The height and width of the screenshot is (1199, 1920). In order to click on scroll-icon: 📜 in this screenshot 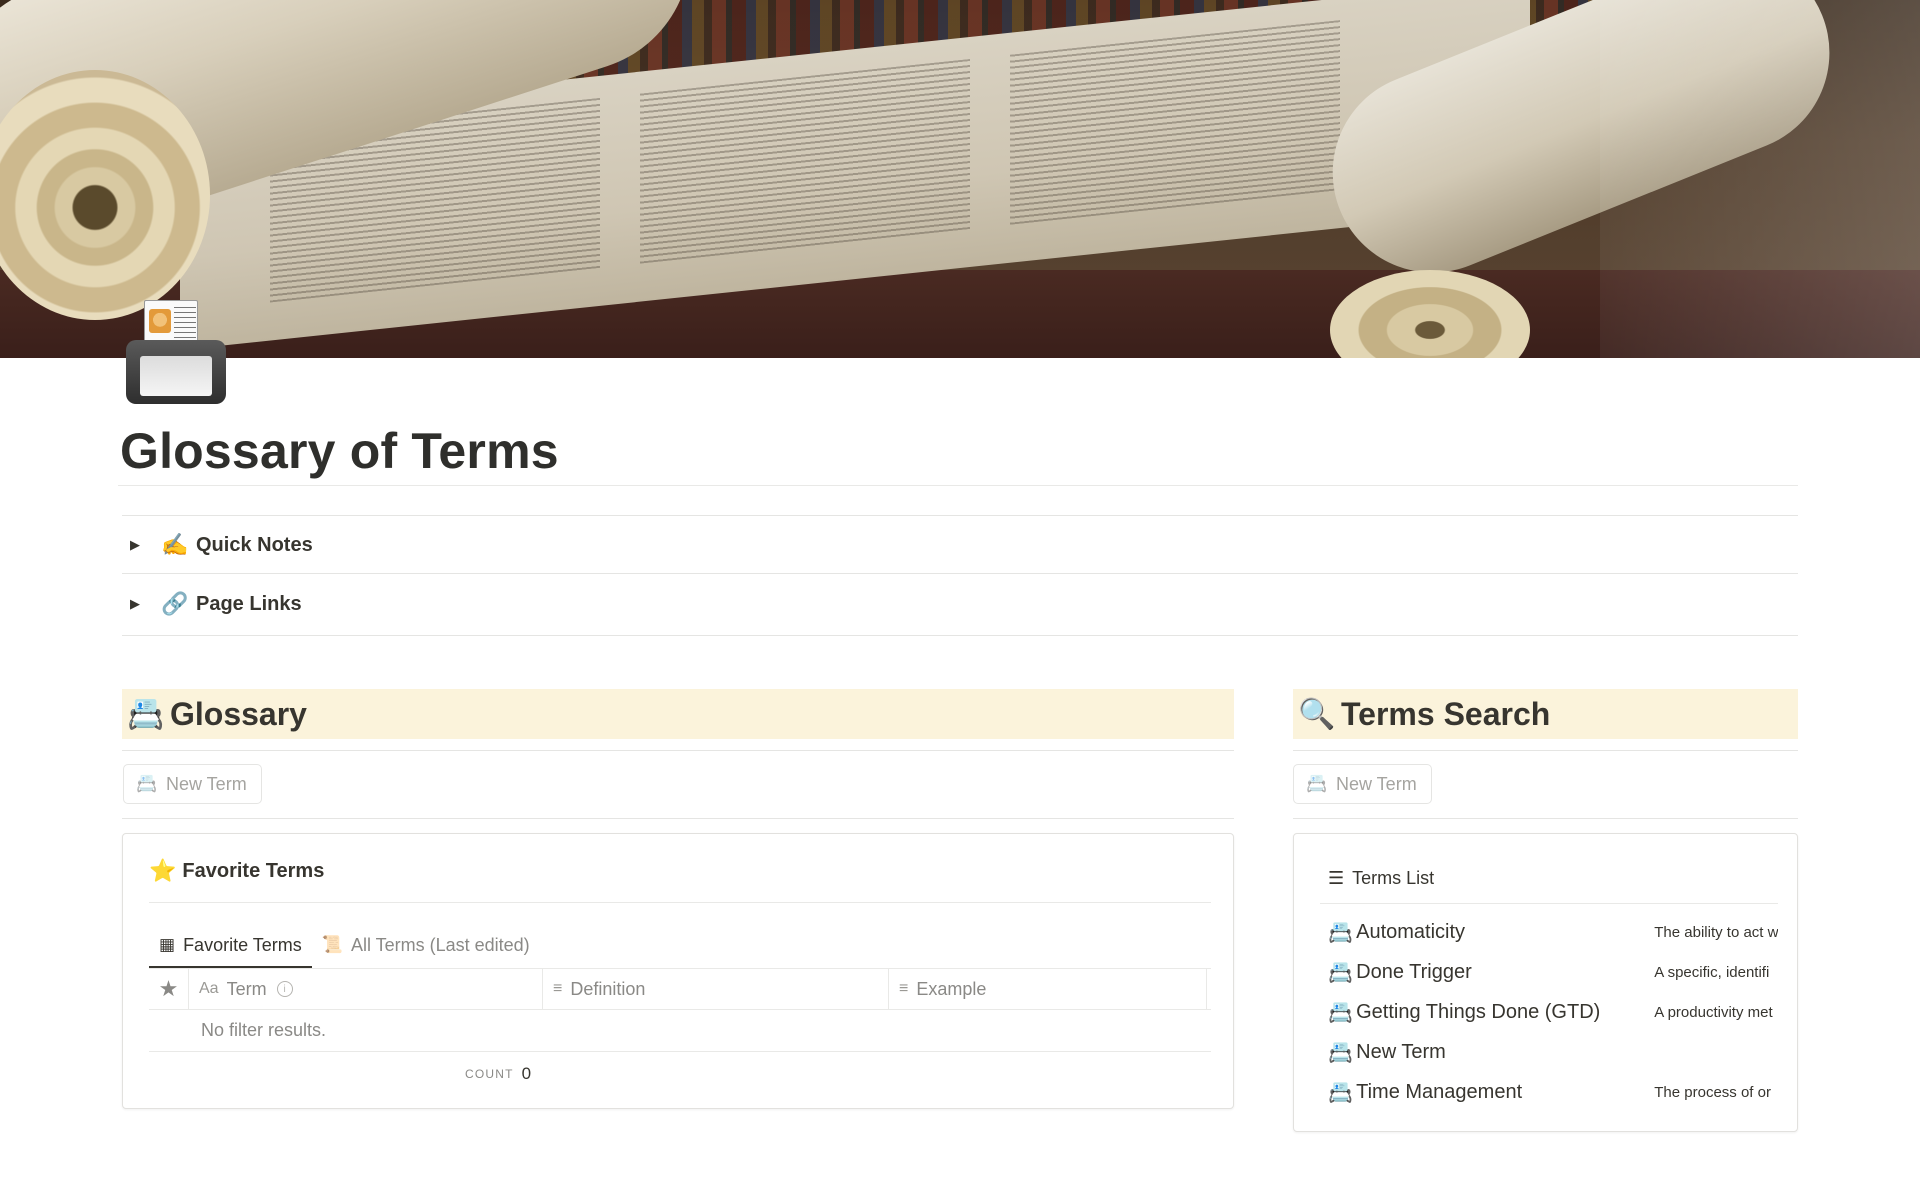, I will do `click(332, 944)`.